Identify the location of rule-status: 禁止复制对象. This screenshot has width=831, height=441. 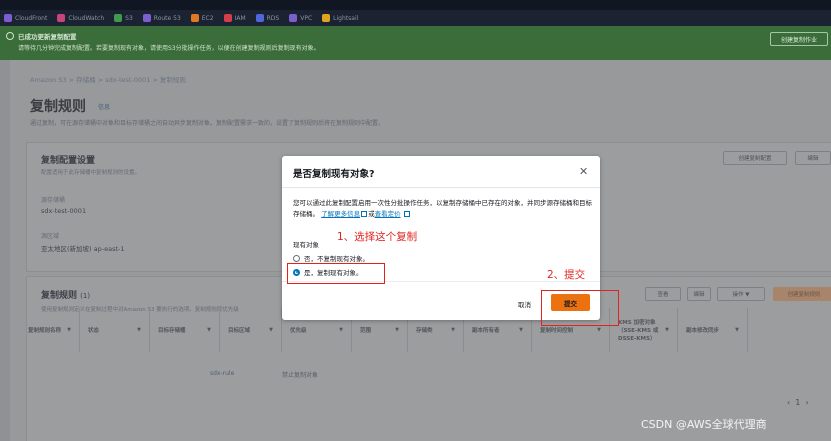
(300, 375).